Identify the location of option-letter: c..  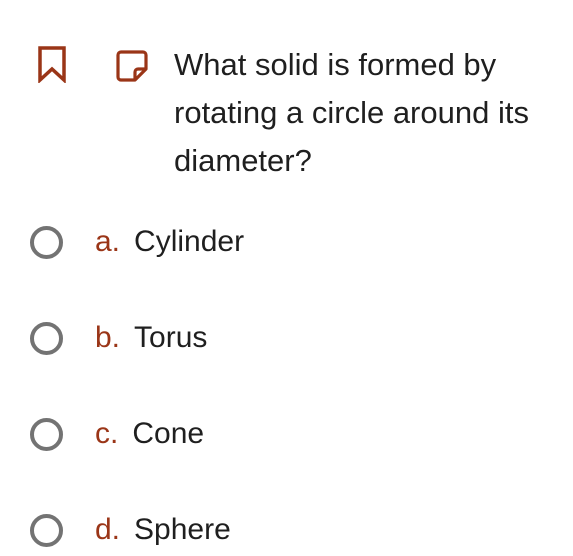
(107, 433).